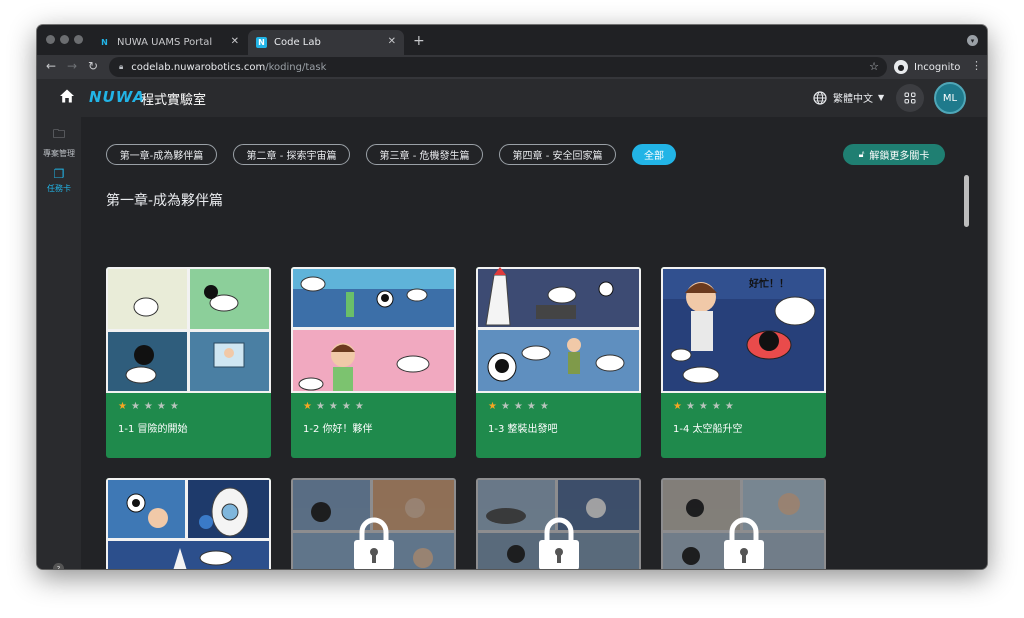  Describe the element at coordinates (874, 66) in the screenshot. I see `bookmark-star-icon: ☆` at that location.